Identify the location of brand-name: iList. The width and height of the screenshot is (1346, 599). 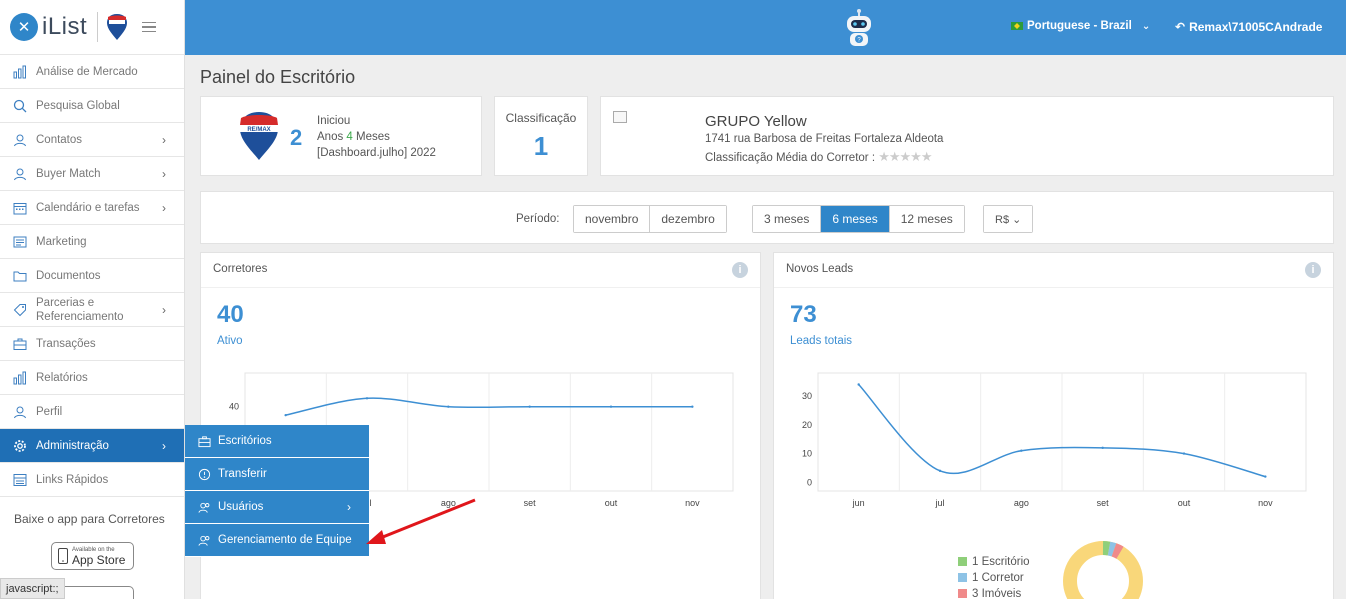
(64, 27).